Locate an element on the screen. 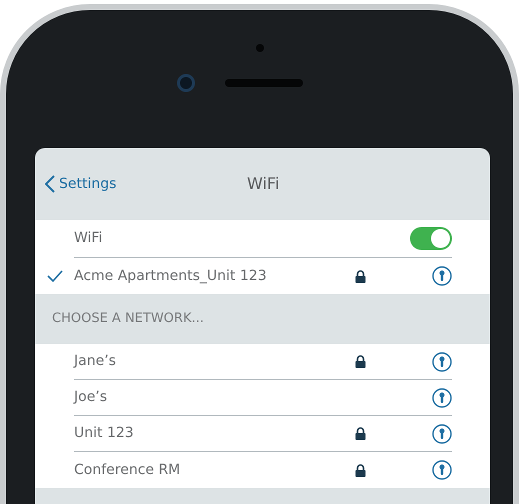 The height and width of the screenshot is (504, 519). back-button: Settings is located at coordinates (80, 184).